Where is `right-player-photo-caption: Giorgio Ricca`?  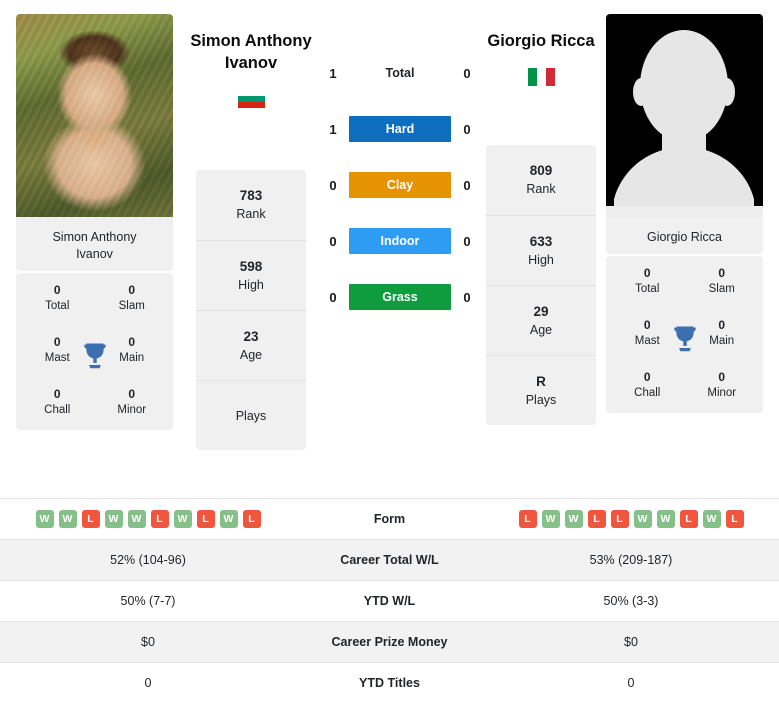
right-player-photo-caption: Giorgio Ricca is located at coordinates (684, 235).